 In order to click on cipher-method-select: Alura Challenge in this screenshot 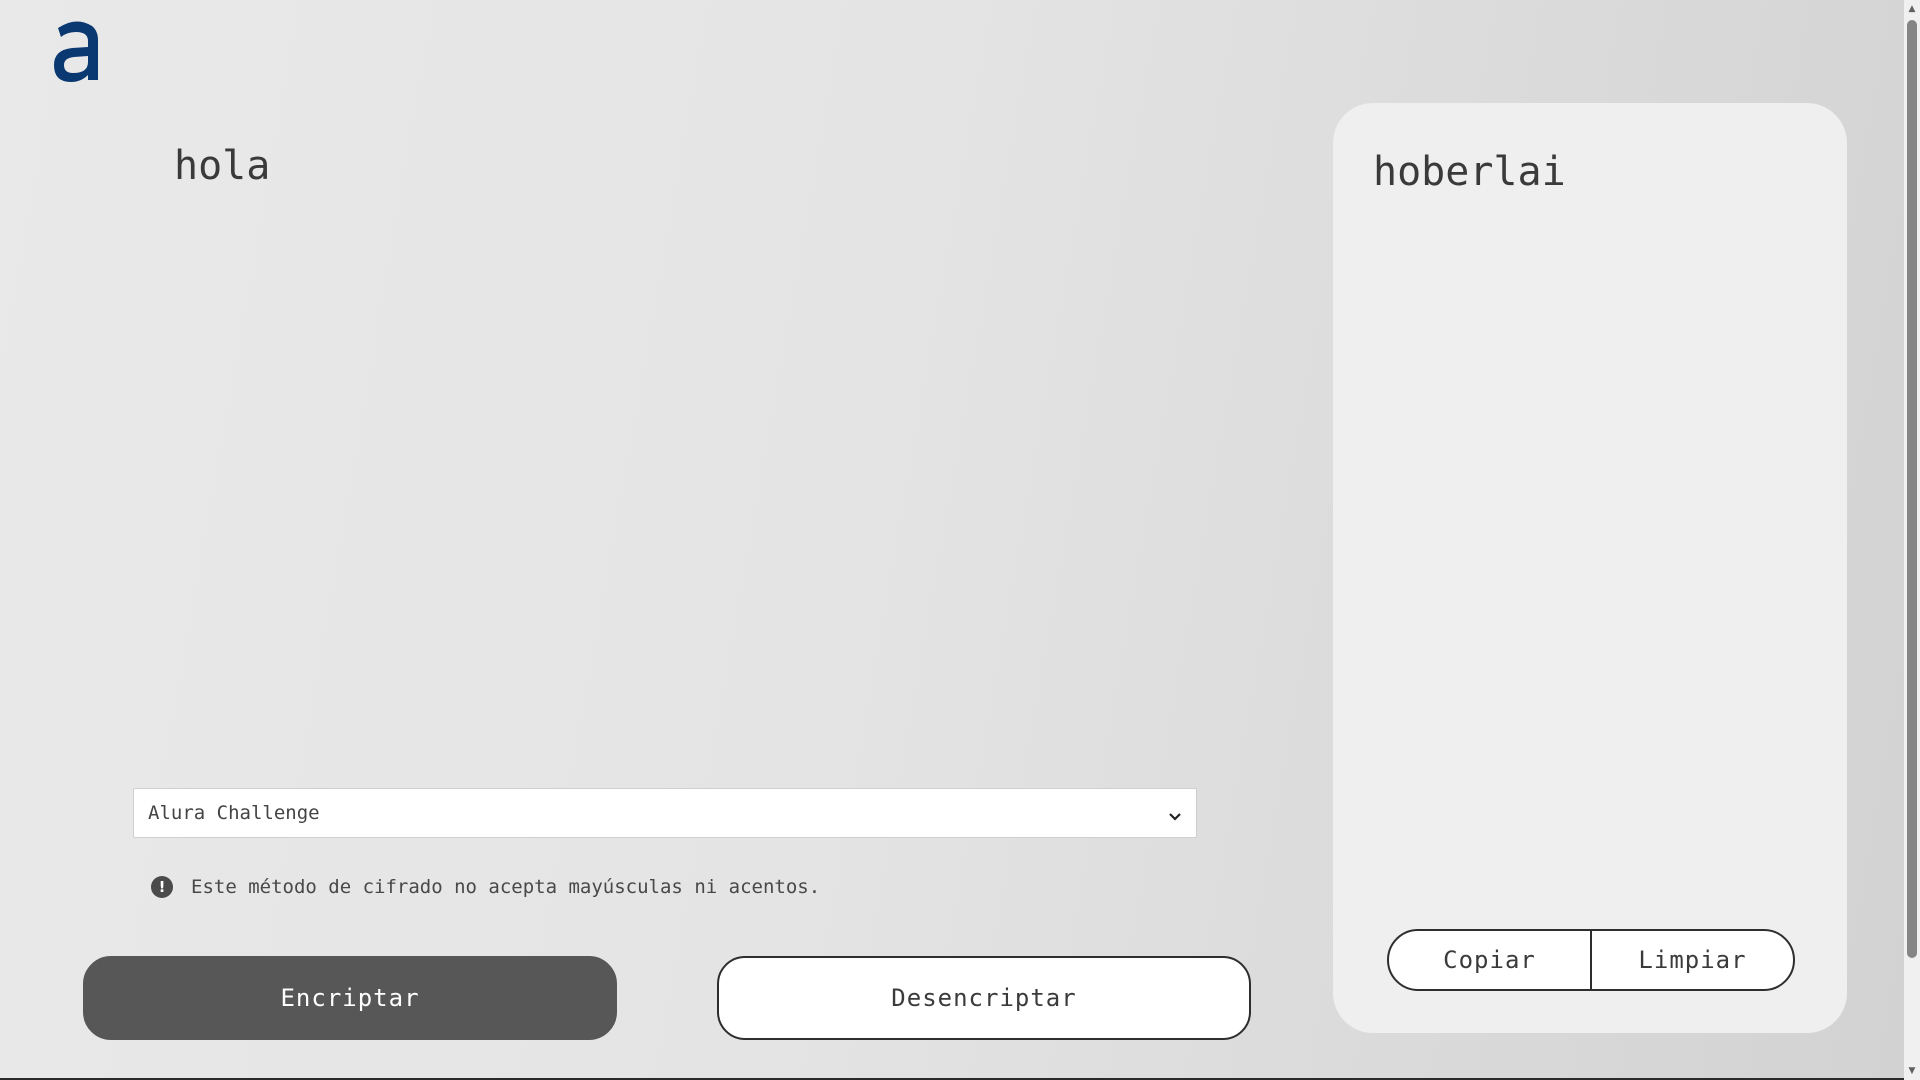, I will do `click(665, 813)`.